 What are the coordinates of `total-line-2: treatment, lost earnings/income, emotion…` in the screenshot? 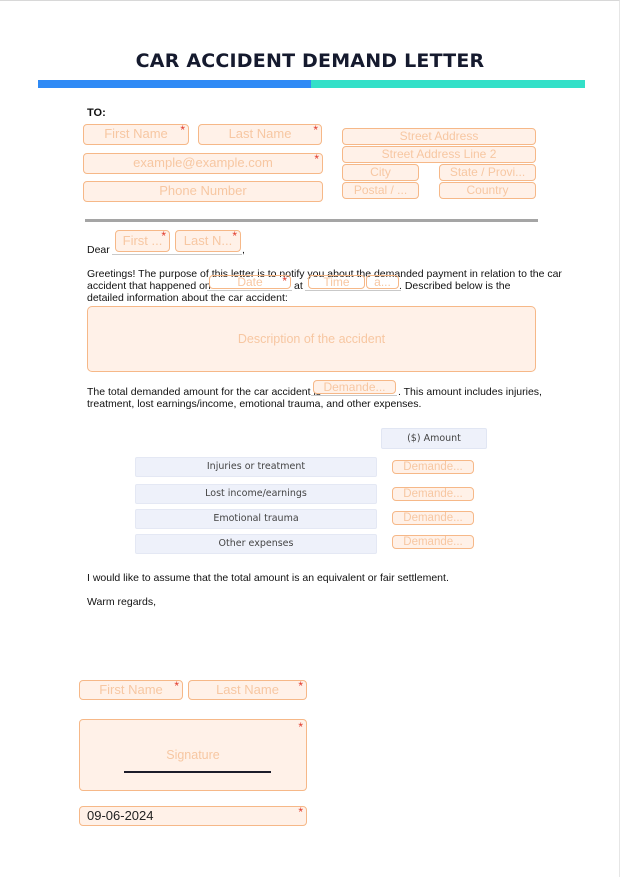 It's located at (254, 404).